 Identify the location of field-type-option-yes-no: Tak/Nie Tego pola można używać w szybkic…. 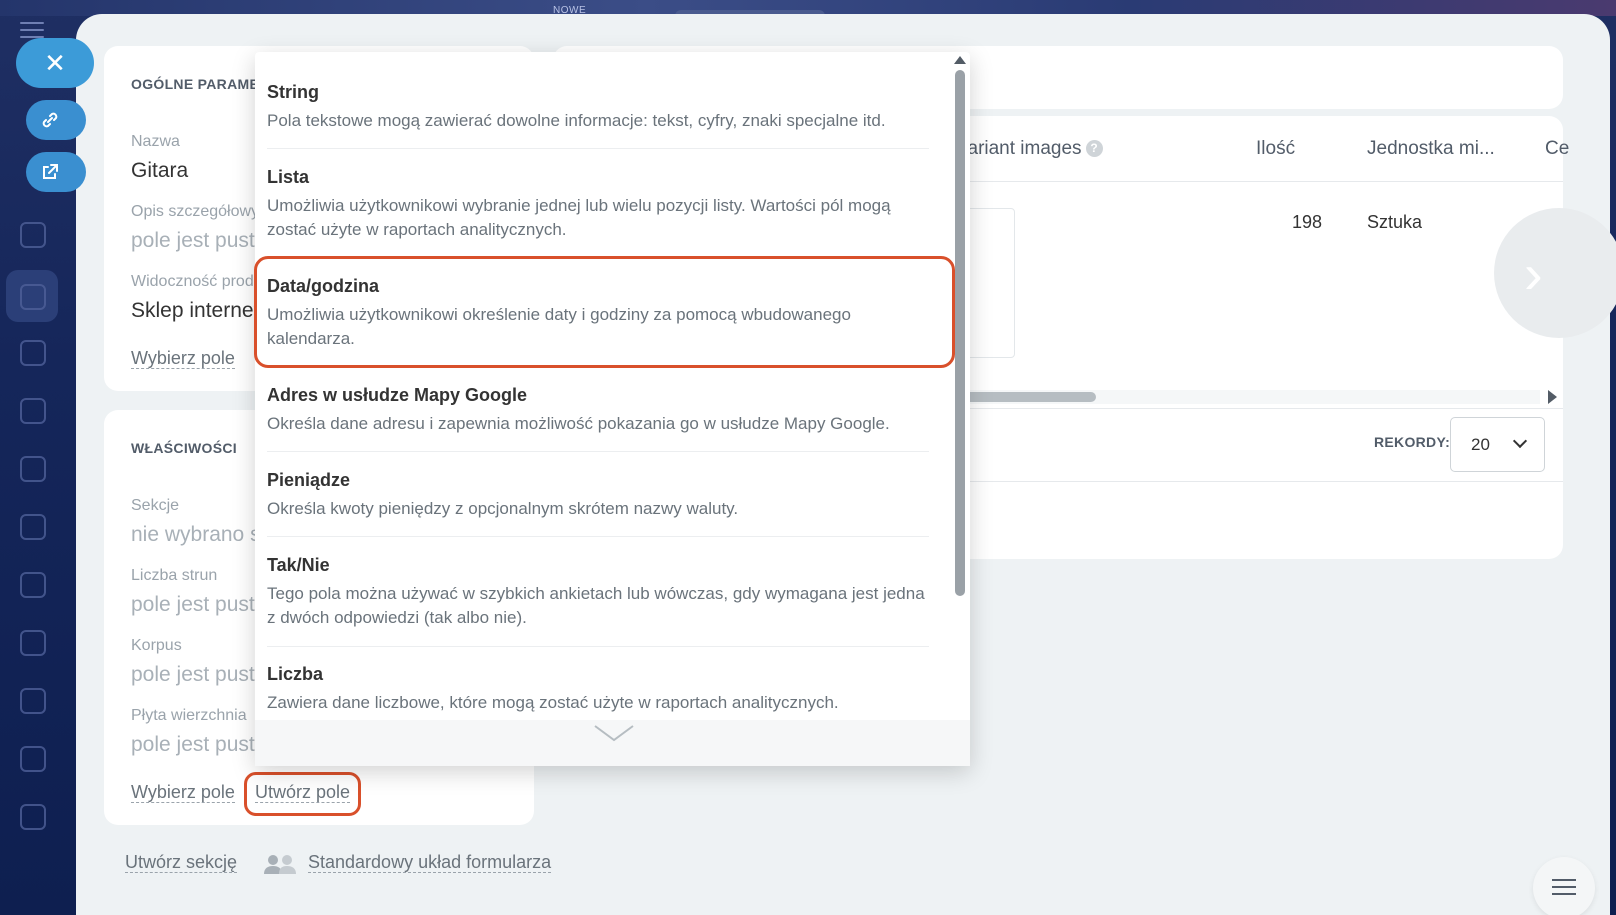
(598, 592).